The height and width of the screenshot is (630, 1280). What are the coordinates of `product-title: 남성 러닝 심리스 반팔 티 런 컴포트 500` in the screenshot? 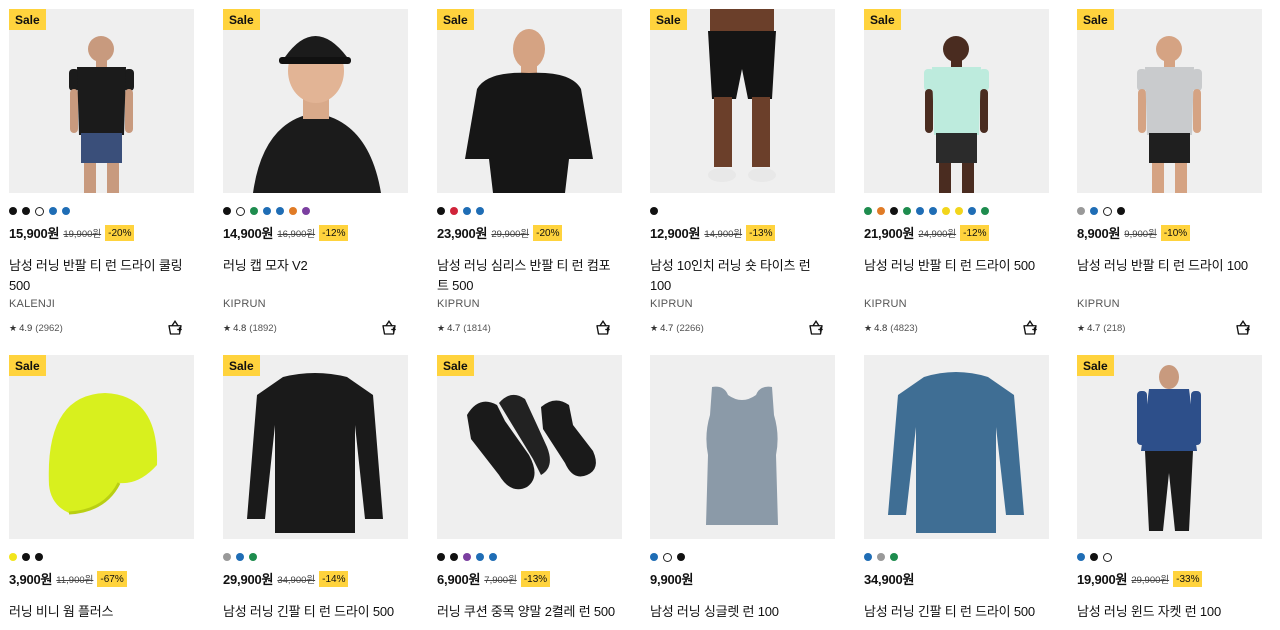 It's located at (527, 276).